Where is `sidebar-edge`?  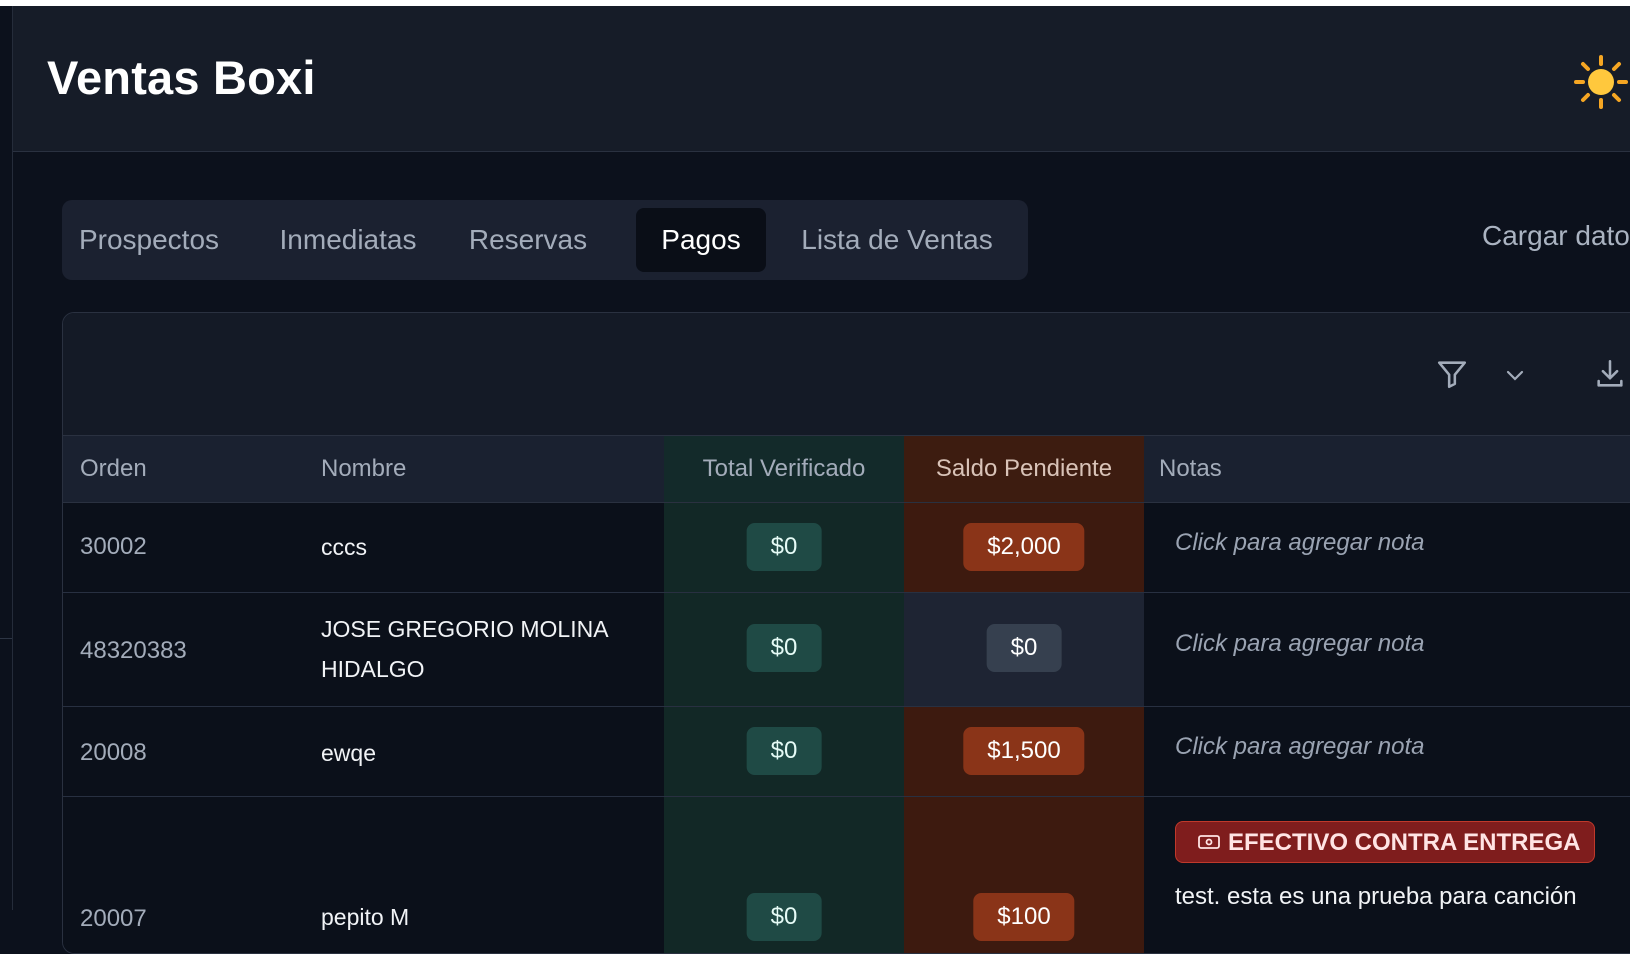 sidebar-edge is located at coordinates (6, 458).